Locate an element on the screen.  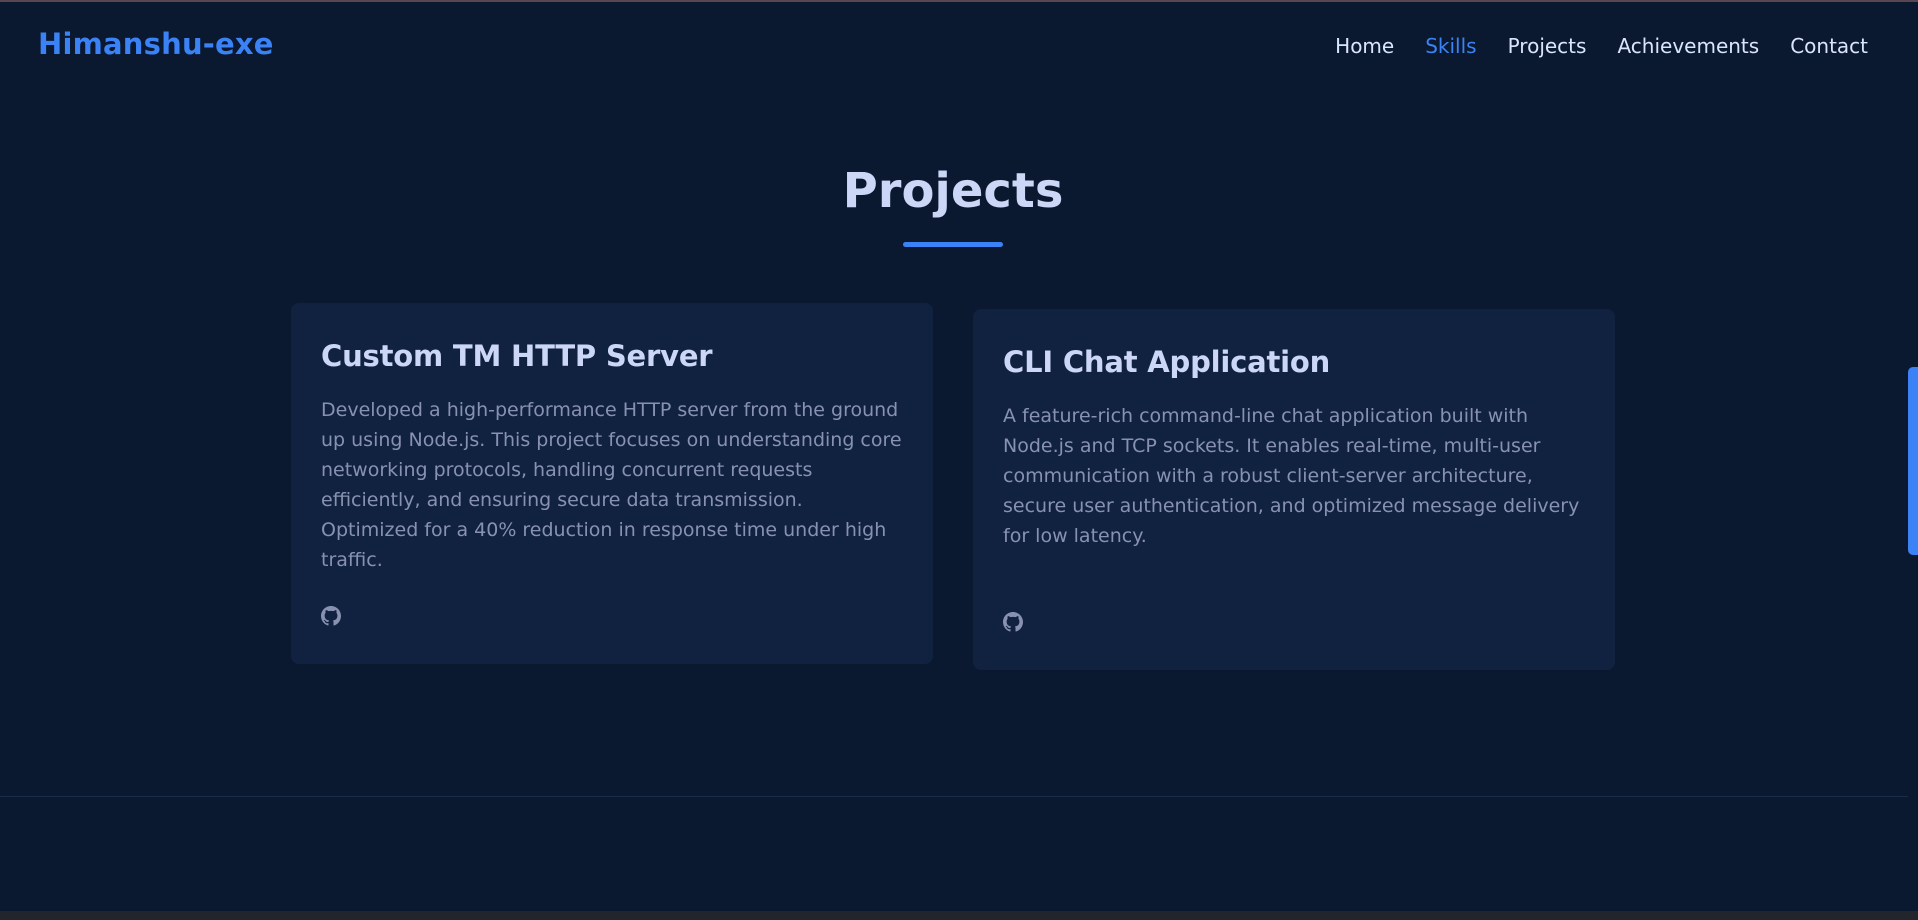
nav-link-achievements: Achievements is located at coordinates (1688, 46).